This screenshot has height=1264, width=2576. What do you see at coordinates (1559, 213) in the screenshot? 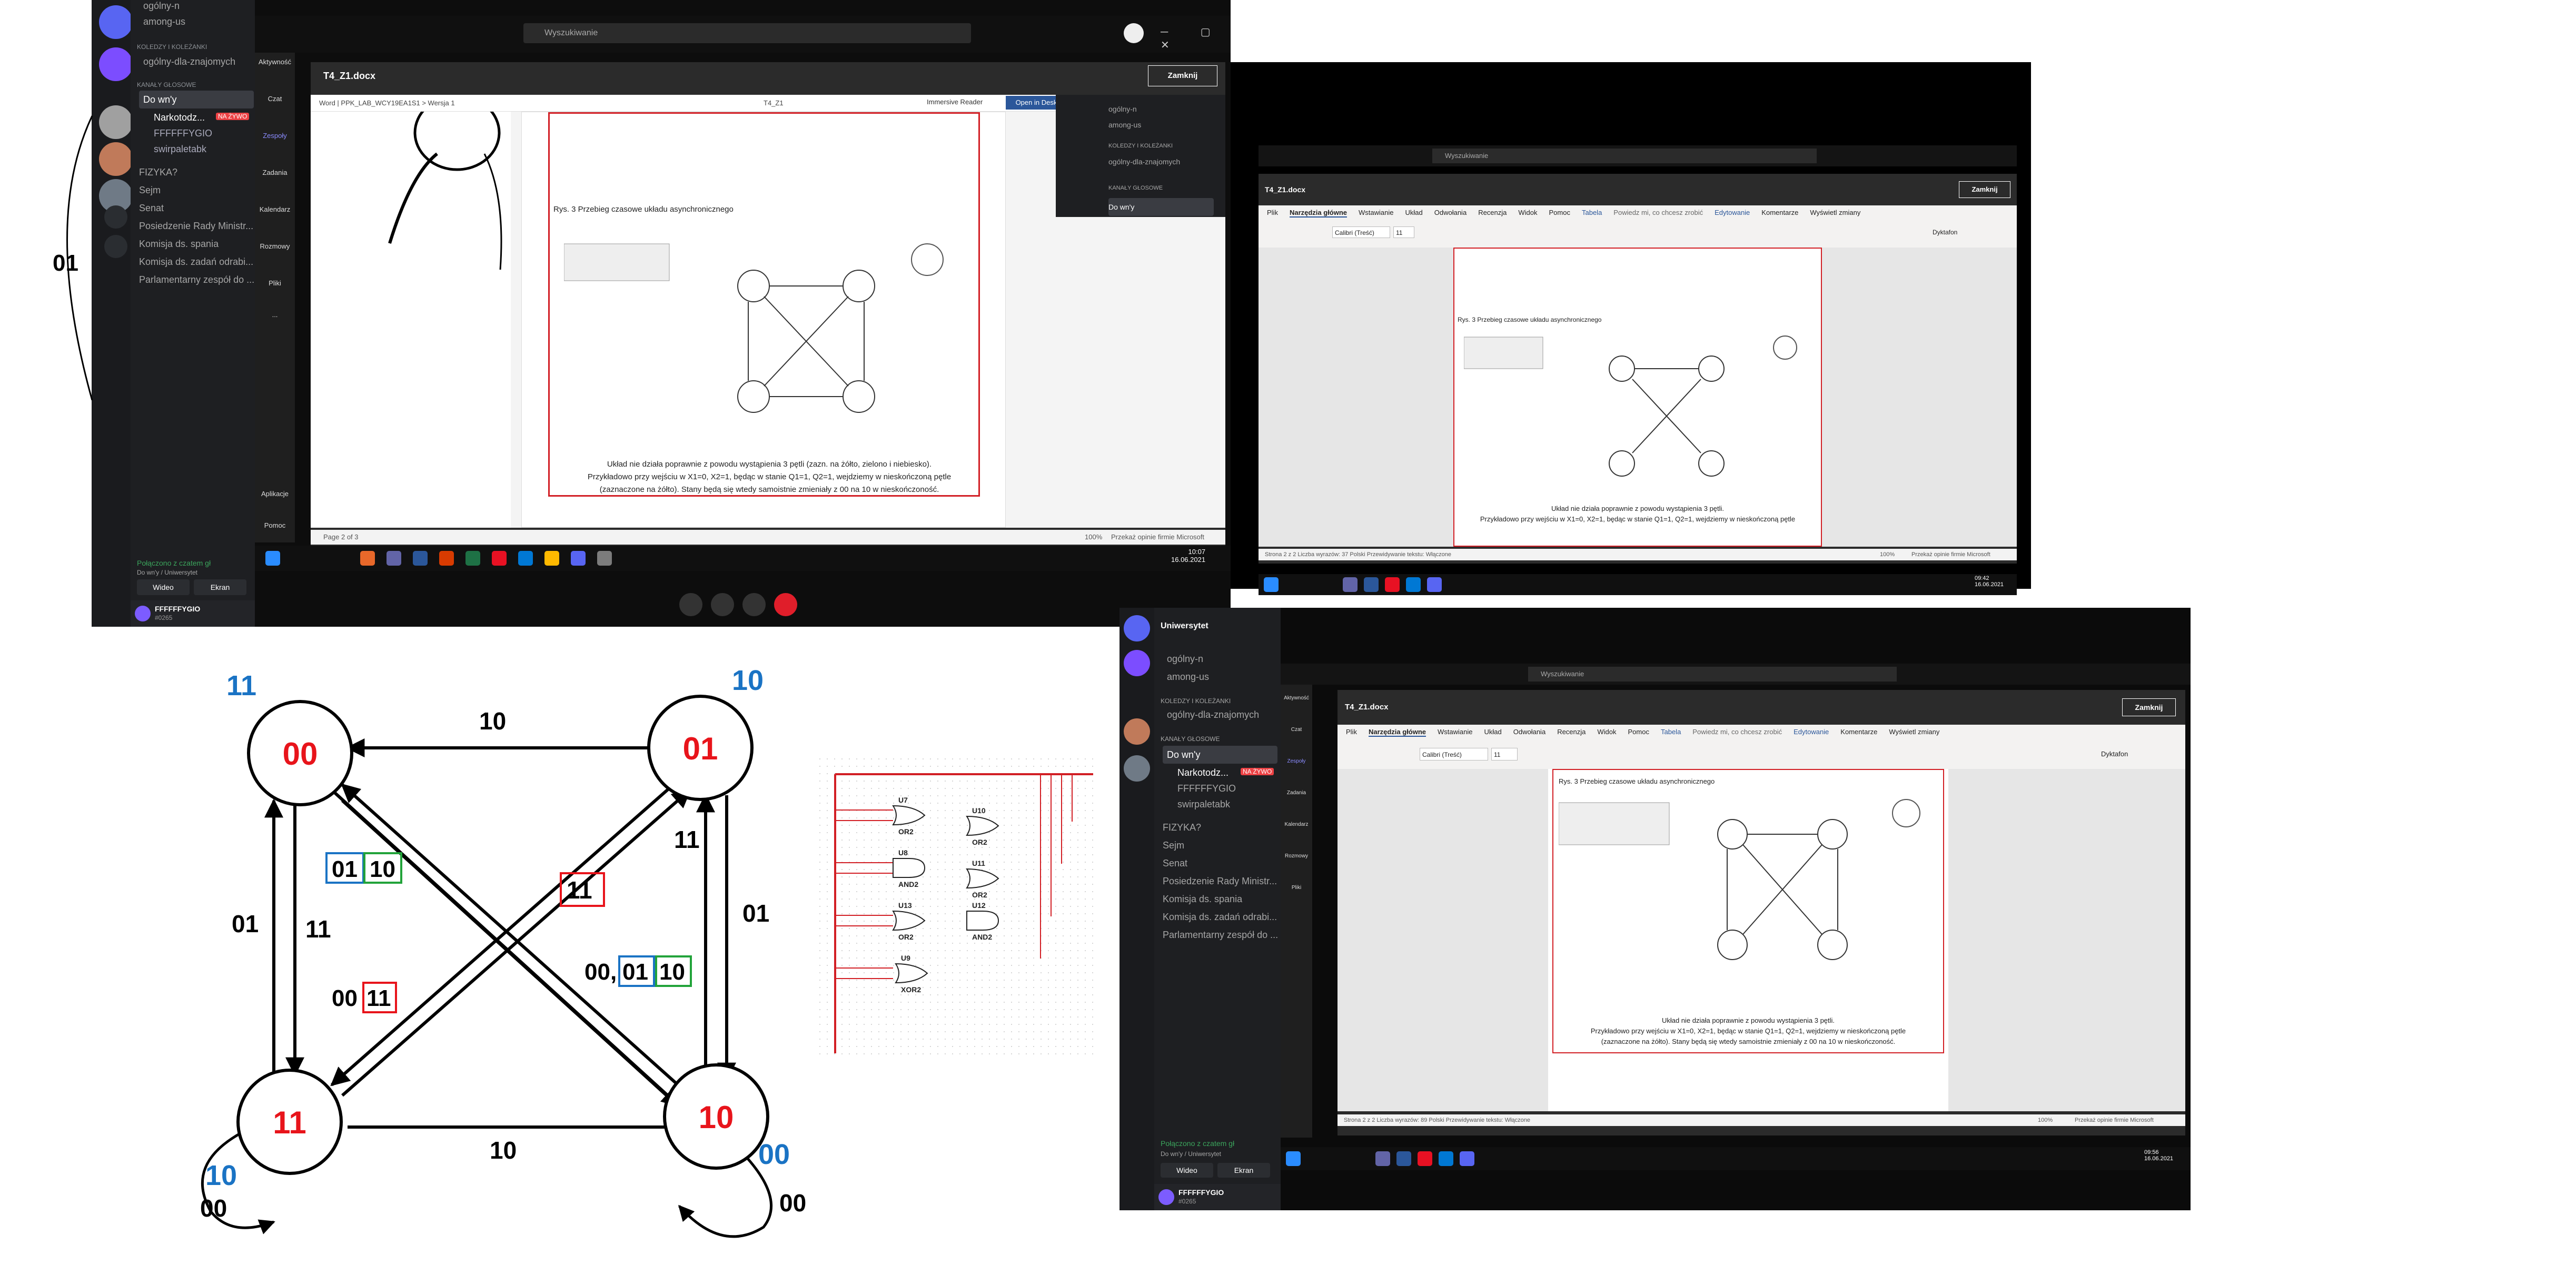
I see `tab-help: Pomoc` at bounding box center [1559, 213].